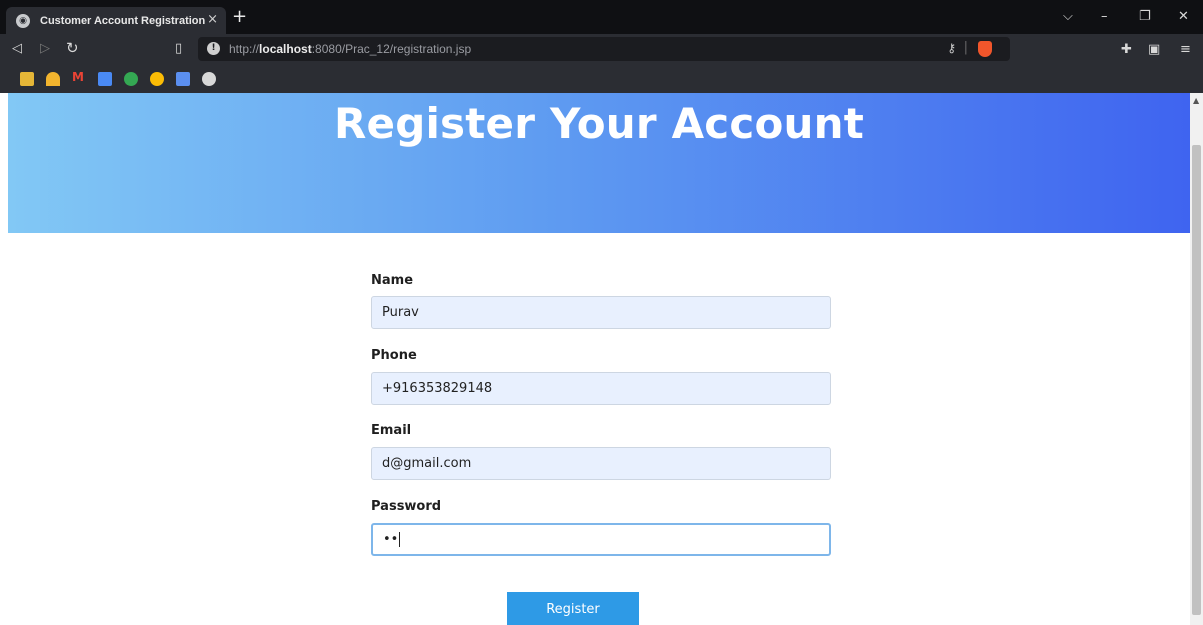 This screenshot has height=625, width=1203. Describe the element at coordinates (213, 48) in the screenshot. I see `info-icon: !` at that location.